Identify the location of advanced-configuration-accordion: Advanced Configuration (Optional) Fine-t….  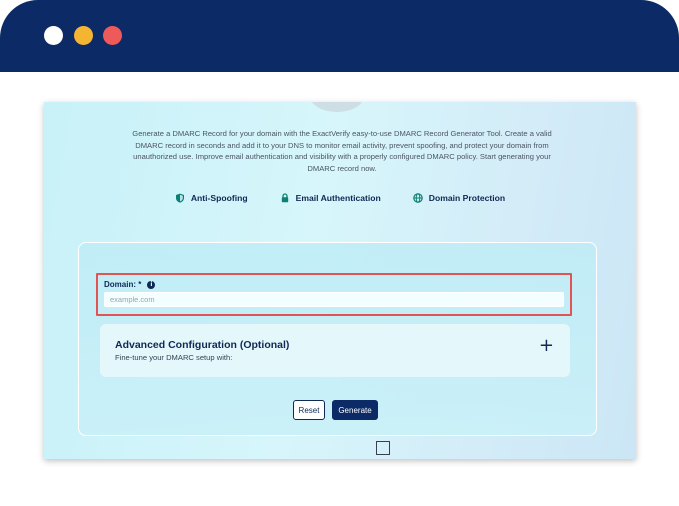
(335, 350).